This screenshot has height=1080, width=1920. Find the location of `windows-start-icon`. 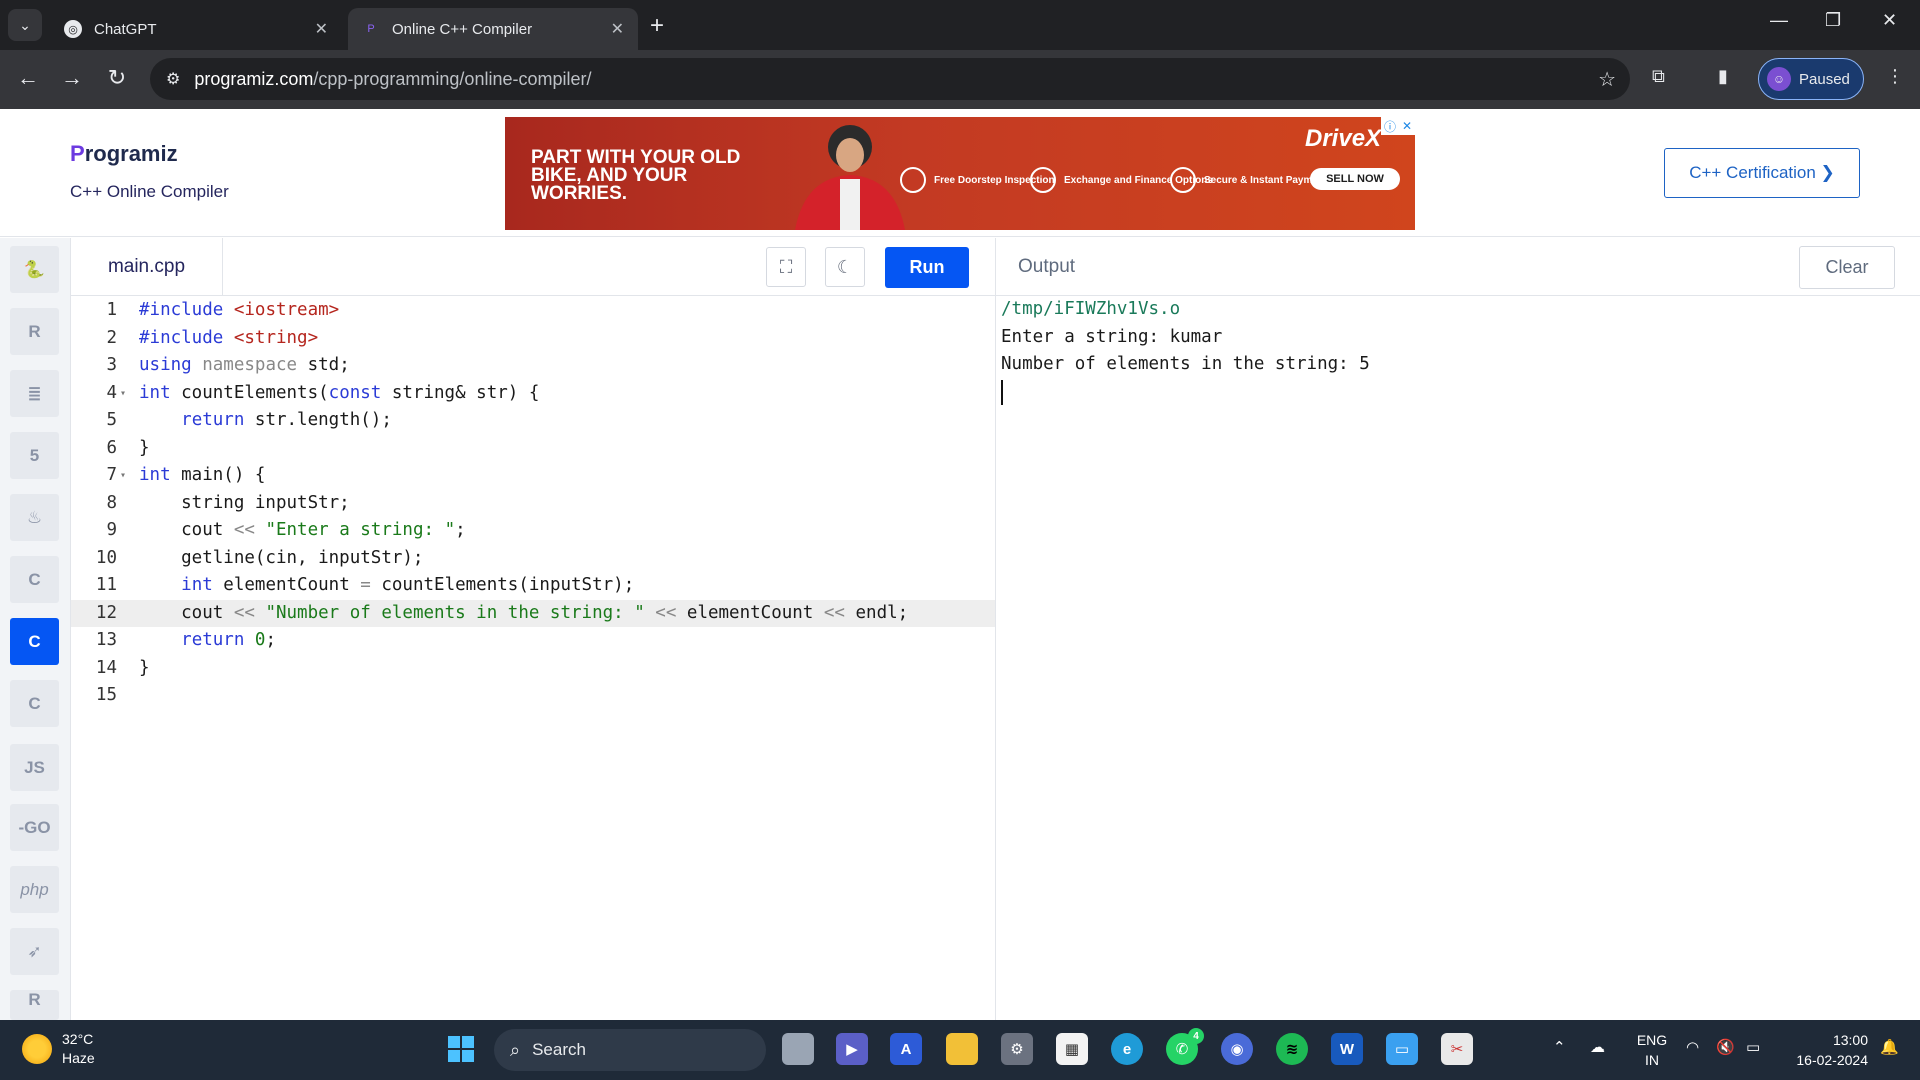

windows-start-icon is located at coordinates (461, 1049).